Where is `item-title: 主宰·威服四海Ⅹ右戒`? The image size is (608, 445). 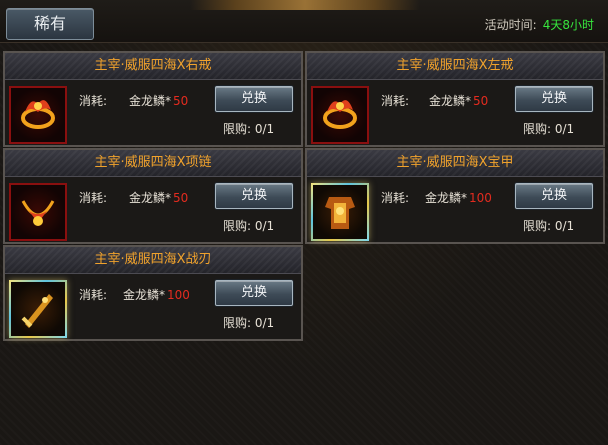
item-title: 主宰·威服四海Ⅹ右戒 is located at coordinates (153, 65).